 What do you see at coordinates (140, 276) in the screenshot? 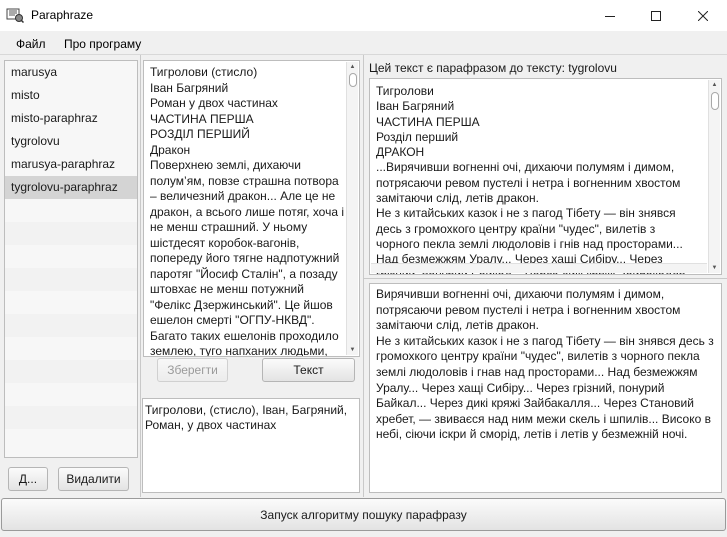
I see `split-divider-left` at bounding box center [140, 276].